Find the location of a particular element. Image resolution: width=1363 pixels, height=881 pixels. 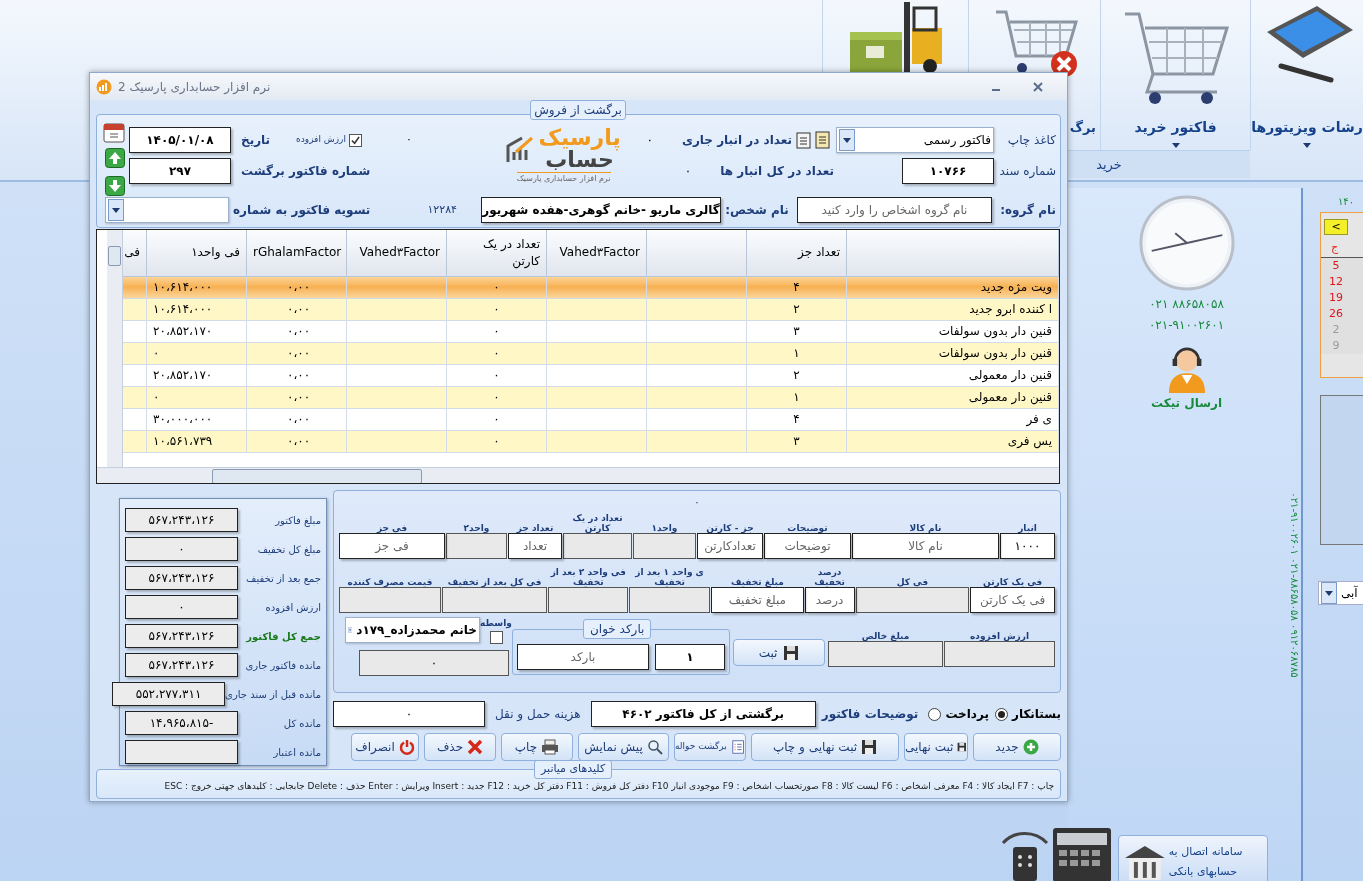

theme-dropdown: آبی is located at coordinates (1340, 593).